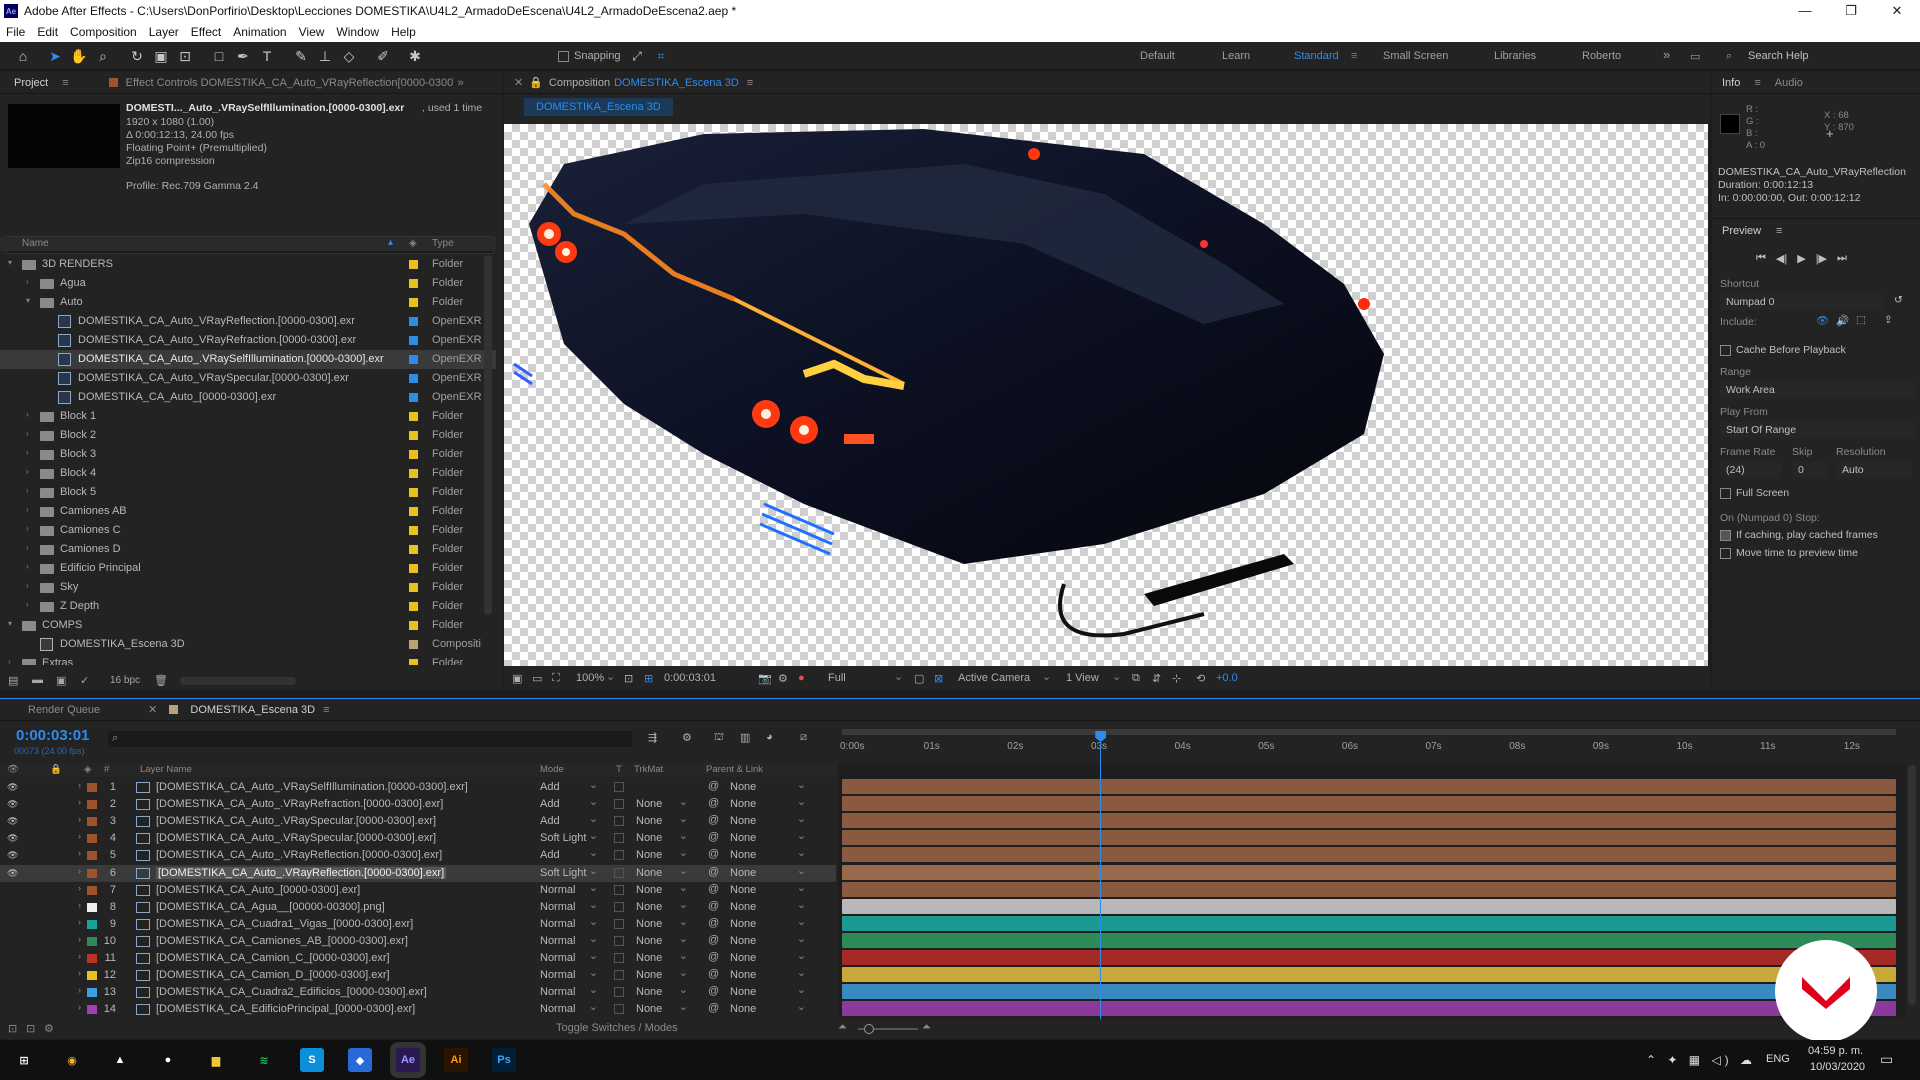 Image resolution: width=1920 pixels, height=1080 pixels. Describe the element at coordinates (1802, 302) in the screenshot. I see `shortcut-dropdown: Numpad 0` at that location.